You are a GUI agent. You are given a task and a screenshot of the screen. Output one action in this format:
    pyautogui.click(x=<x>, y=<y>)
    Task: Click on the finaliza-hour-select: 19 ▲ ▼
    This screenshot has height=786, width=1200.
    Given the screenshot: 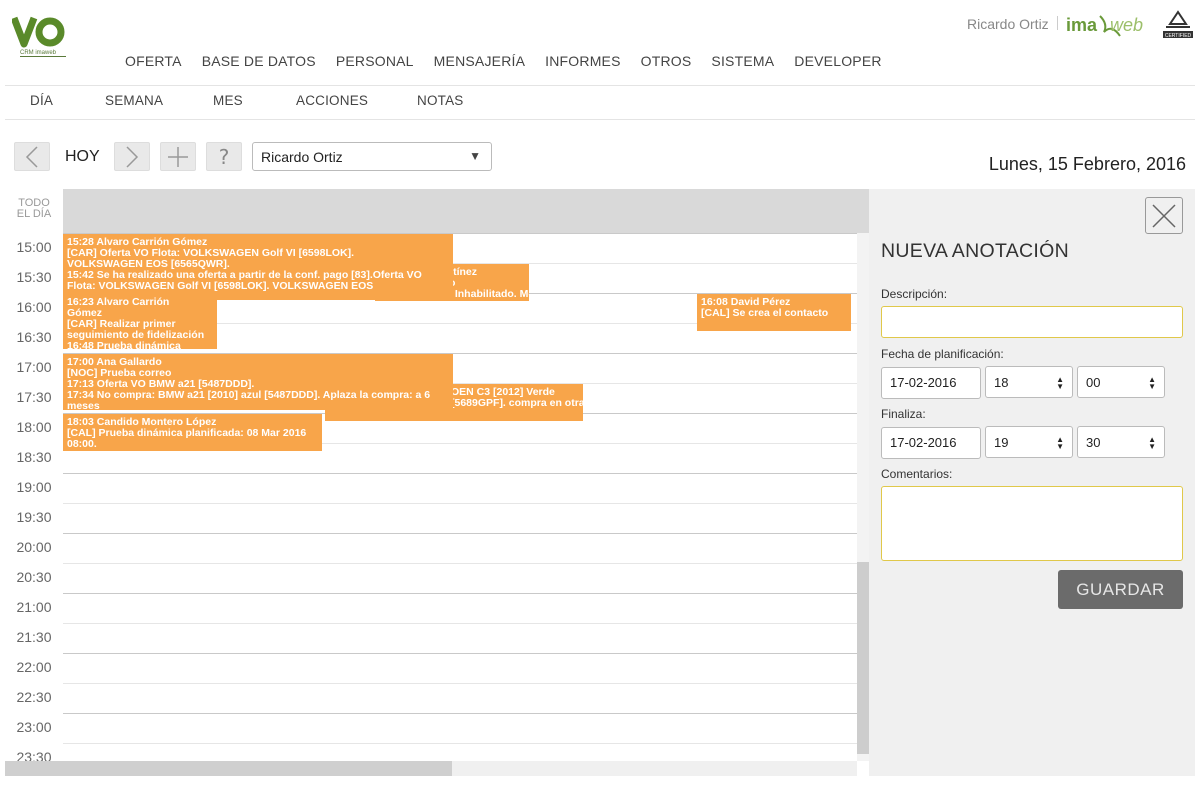 What is the action you would take?
    pyautogui.click(x=1029, y=442)
    